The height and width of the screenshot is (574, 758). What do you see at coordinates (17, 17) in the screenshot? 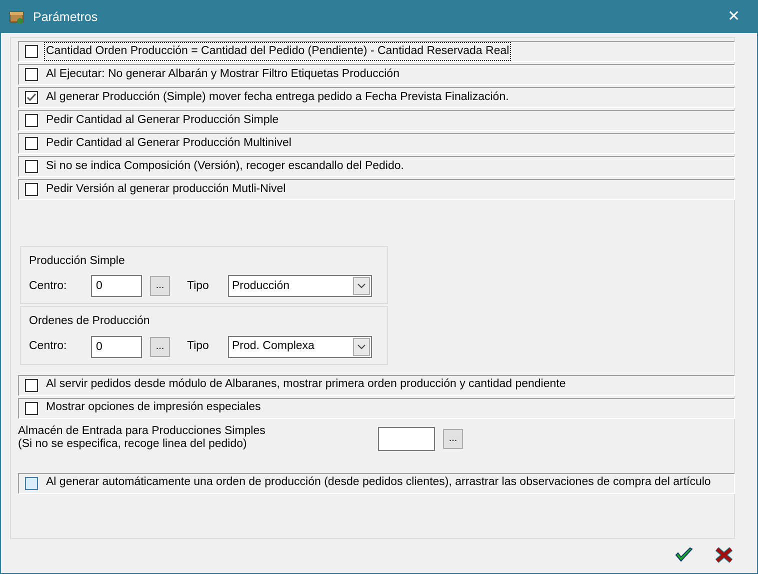
I see `box-icon` at bounding box center [17, 17].